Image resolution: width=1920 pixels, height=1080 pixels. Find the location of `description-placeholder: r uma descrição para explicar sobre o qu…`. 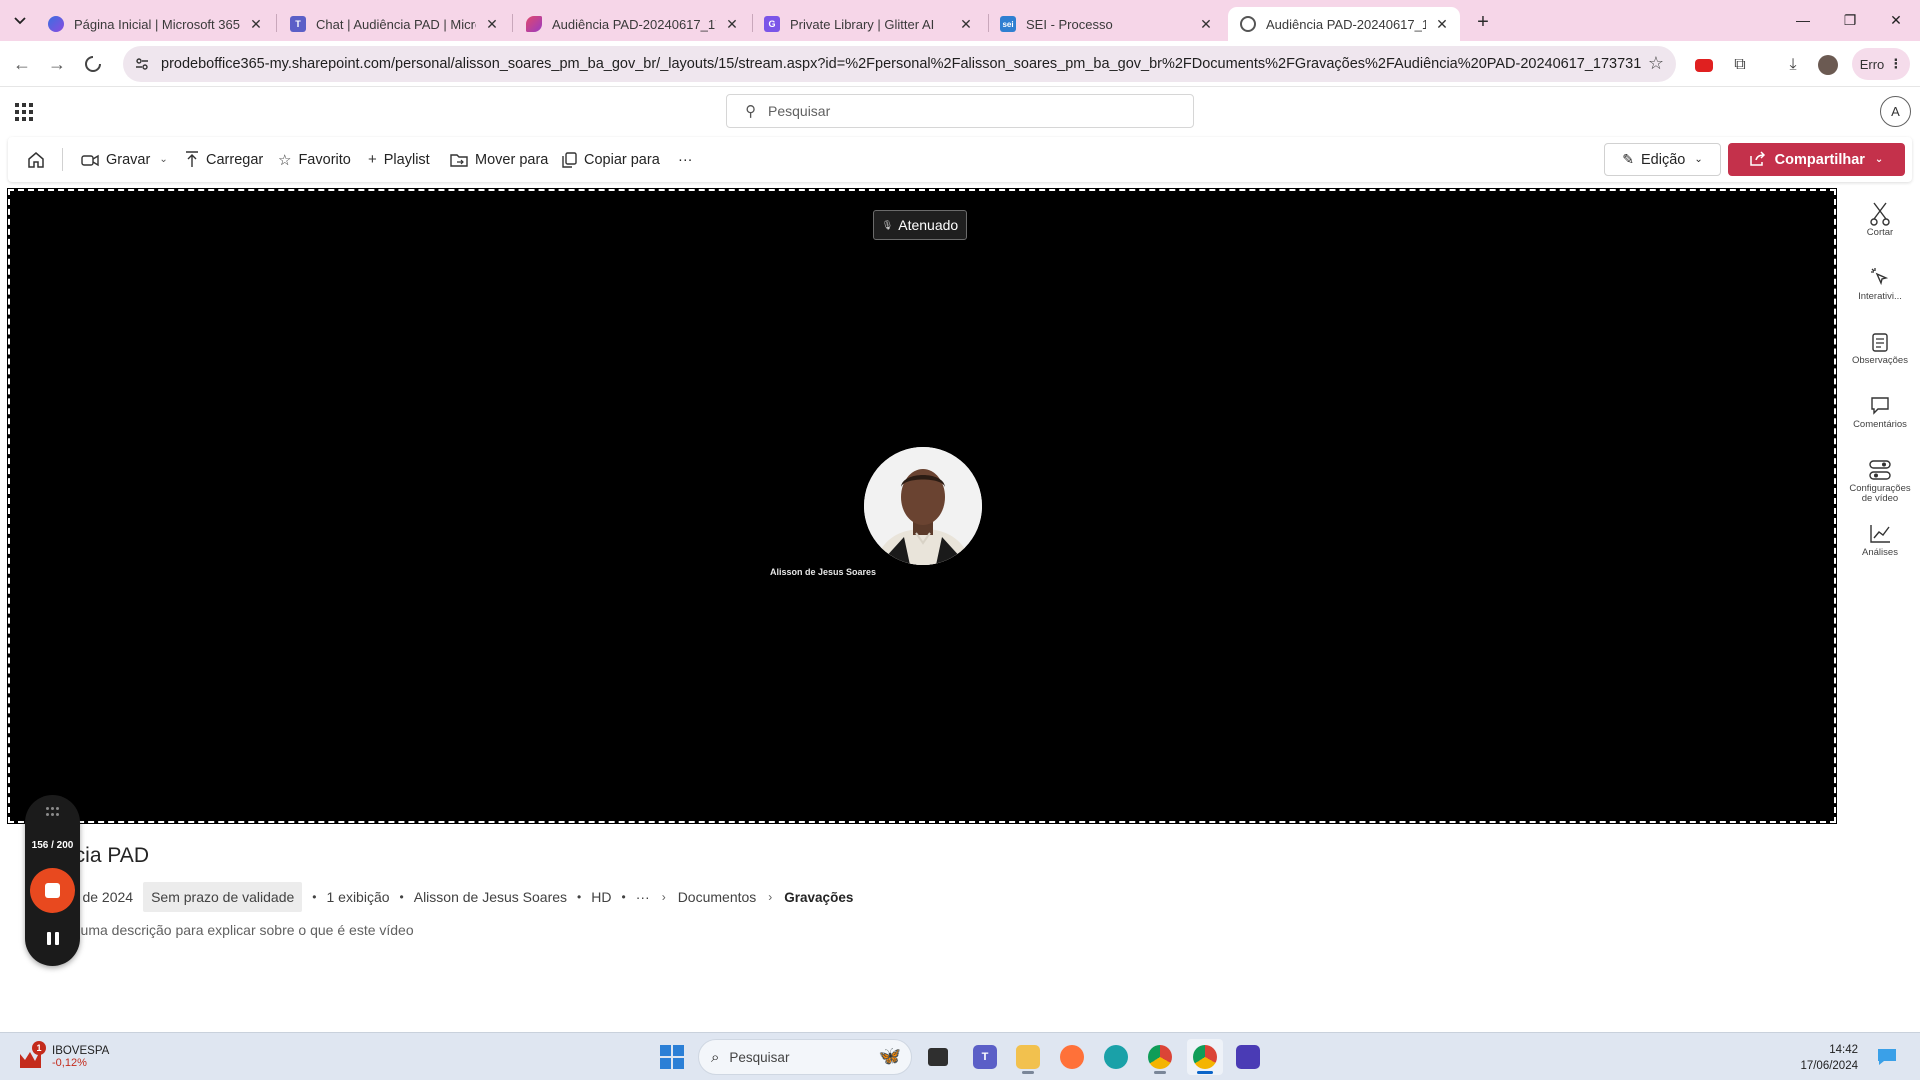

description-placeholder: r uma descrição para explicar sobre o qu… is located at coordinates (243, 930).